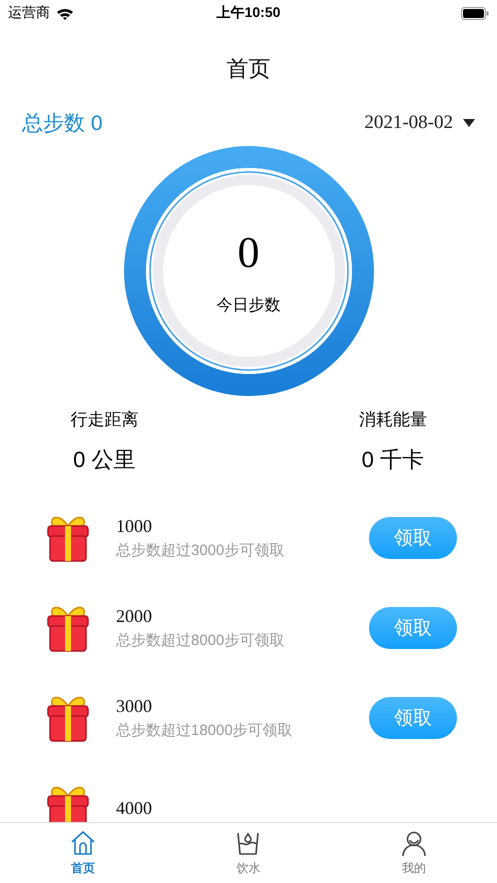 This screenshot has height=883, width=497. Describe the element at coordinates (134, 808) in the screenshot. I see `reward-amount: 4000` at that location.